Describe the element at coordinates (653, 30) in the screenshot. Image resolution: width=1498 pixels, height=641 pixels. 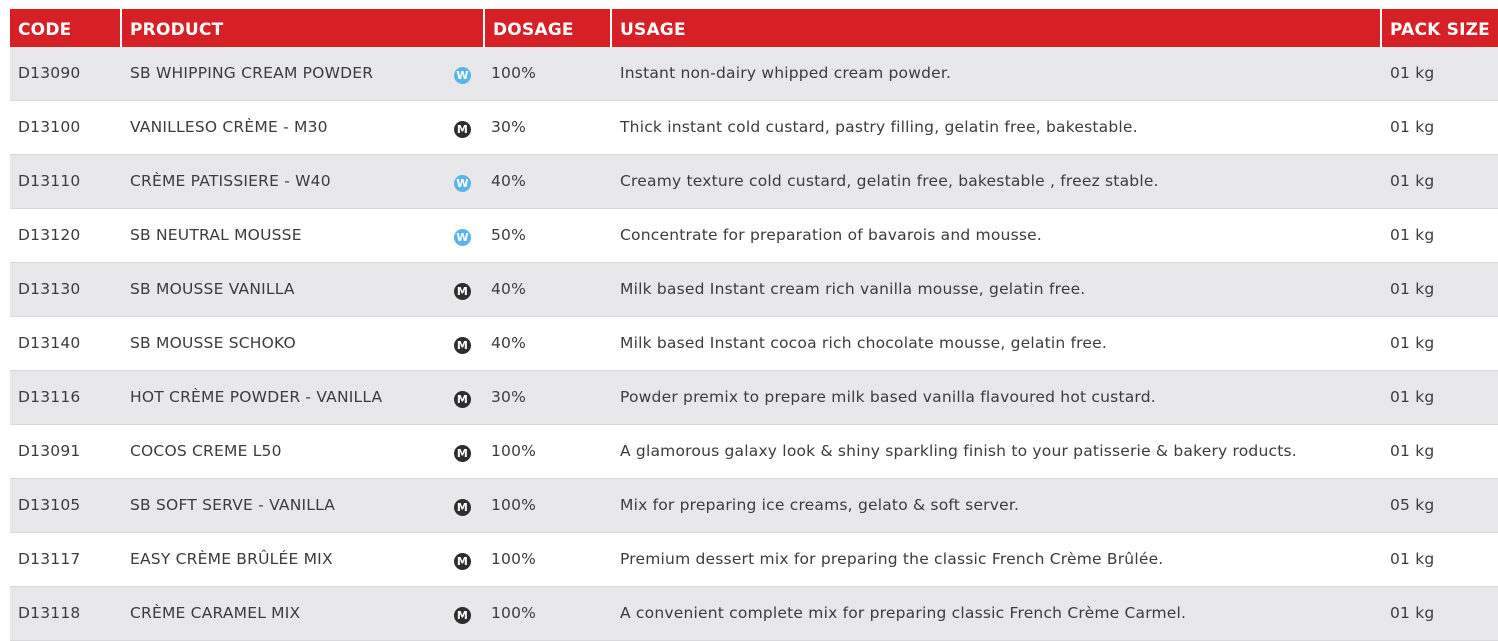
I see `header-usage: USAGE` at that location.